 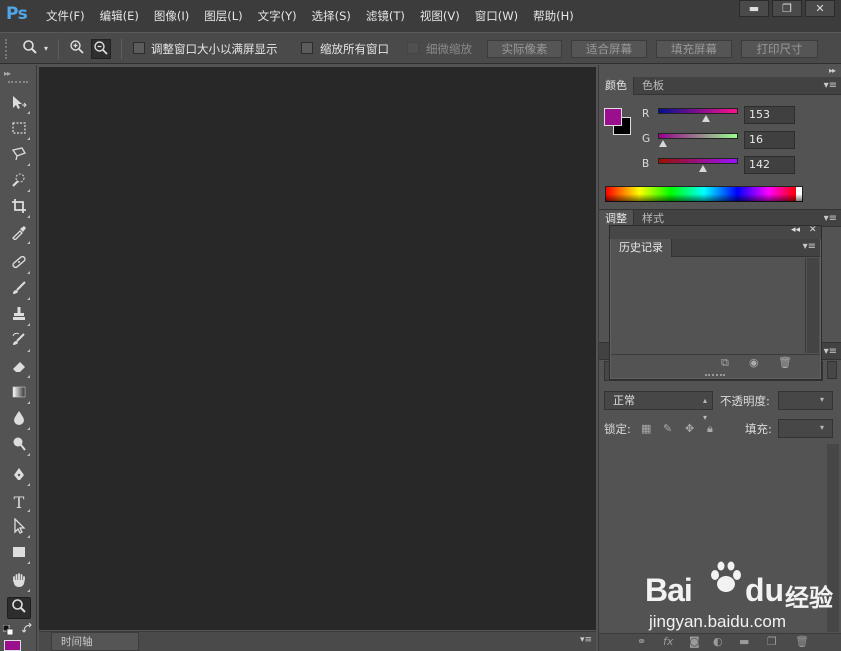 I want to click on eyedropper-tool-icon, so click(x=19, y=235).